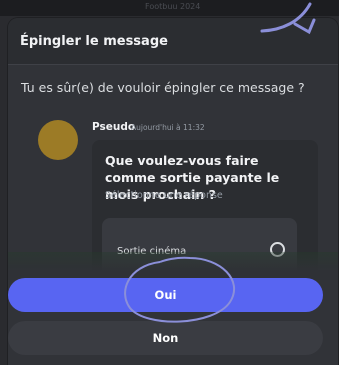 The image size is (339, 365). I want to click on modal-header: Épingler le message, so click(173, 41).